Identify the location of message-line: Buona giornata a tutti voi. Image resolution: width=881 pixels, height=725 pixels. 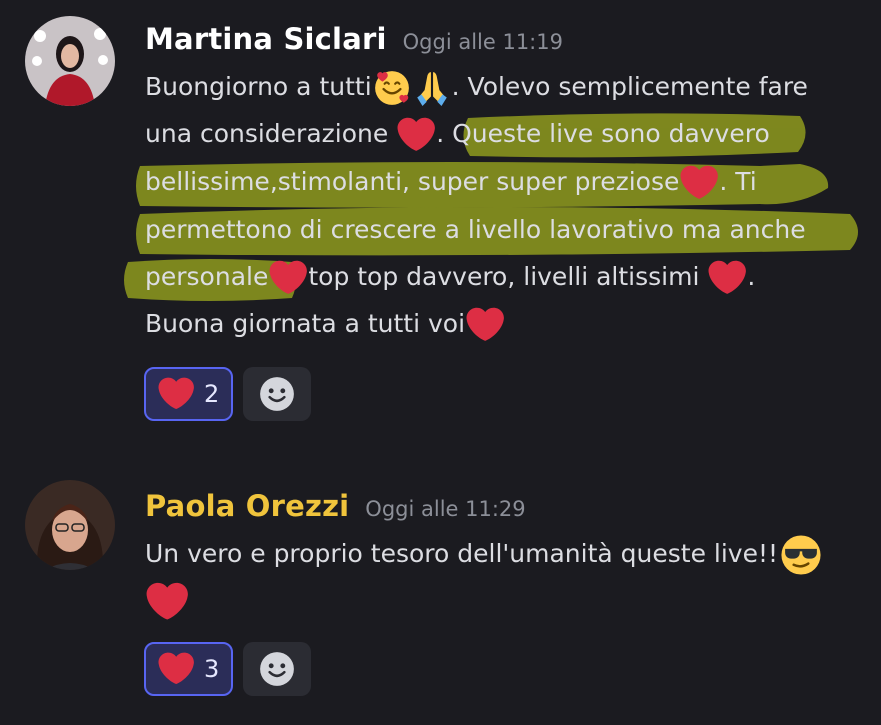
(325, 324).